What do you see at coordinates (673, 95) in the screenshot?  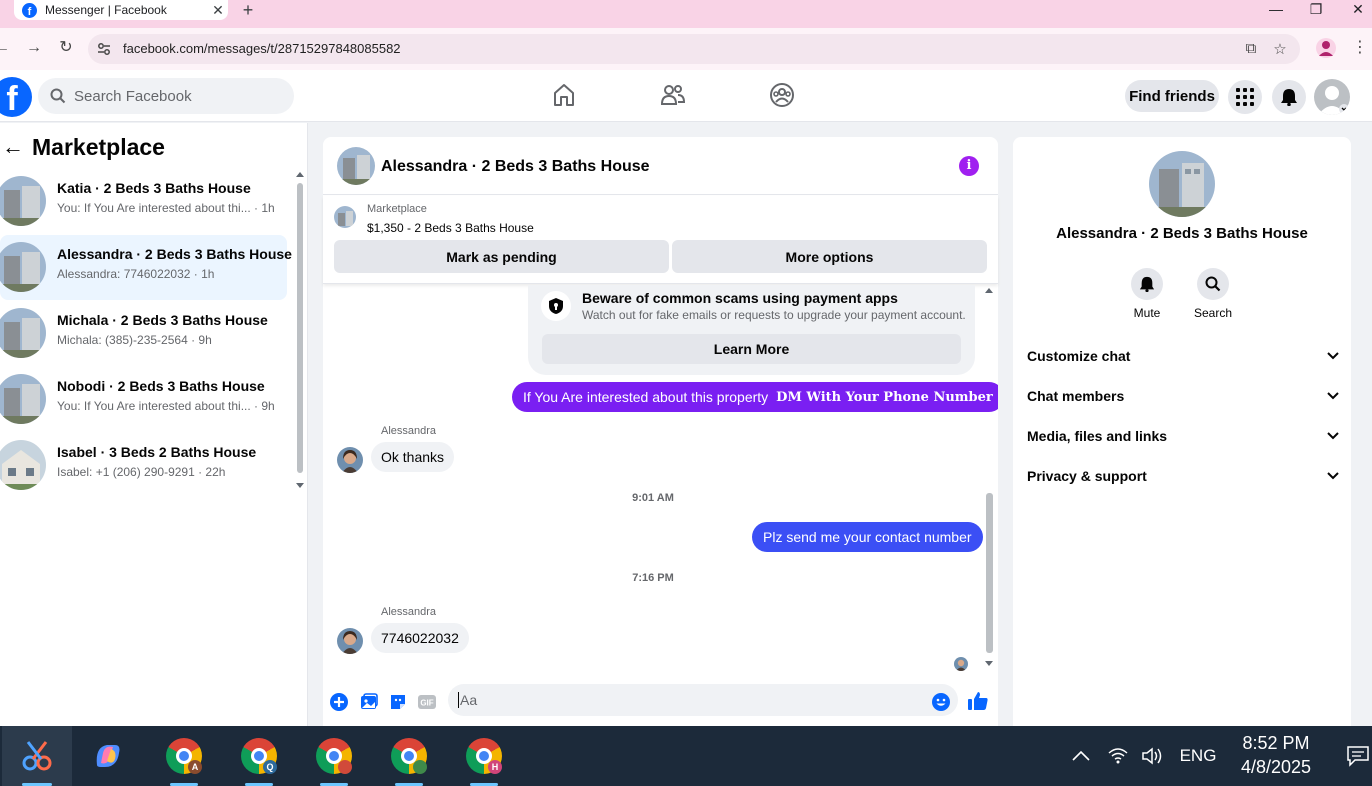 I see `friends-icon` at bounding box center [673, 95].